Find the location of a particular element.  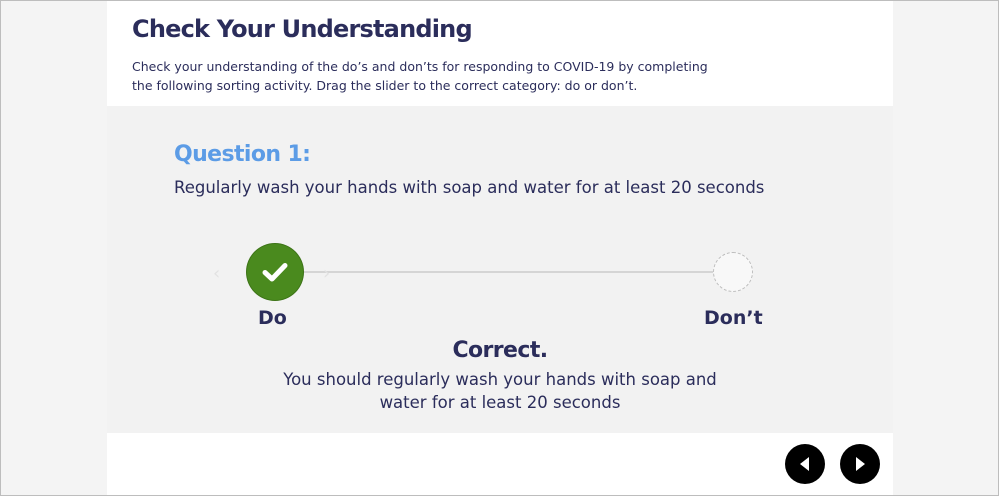

next-button is located at coordinates (860, 464).